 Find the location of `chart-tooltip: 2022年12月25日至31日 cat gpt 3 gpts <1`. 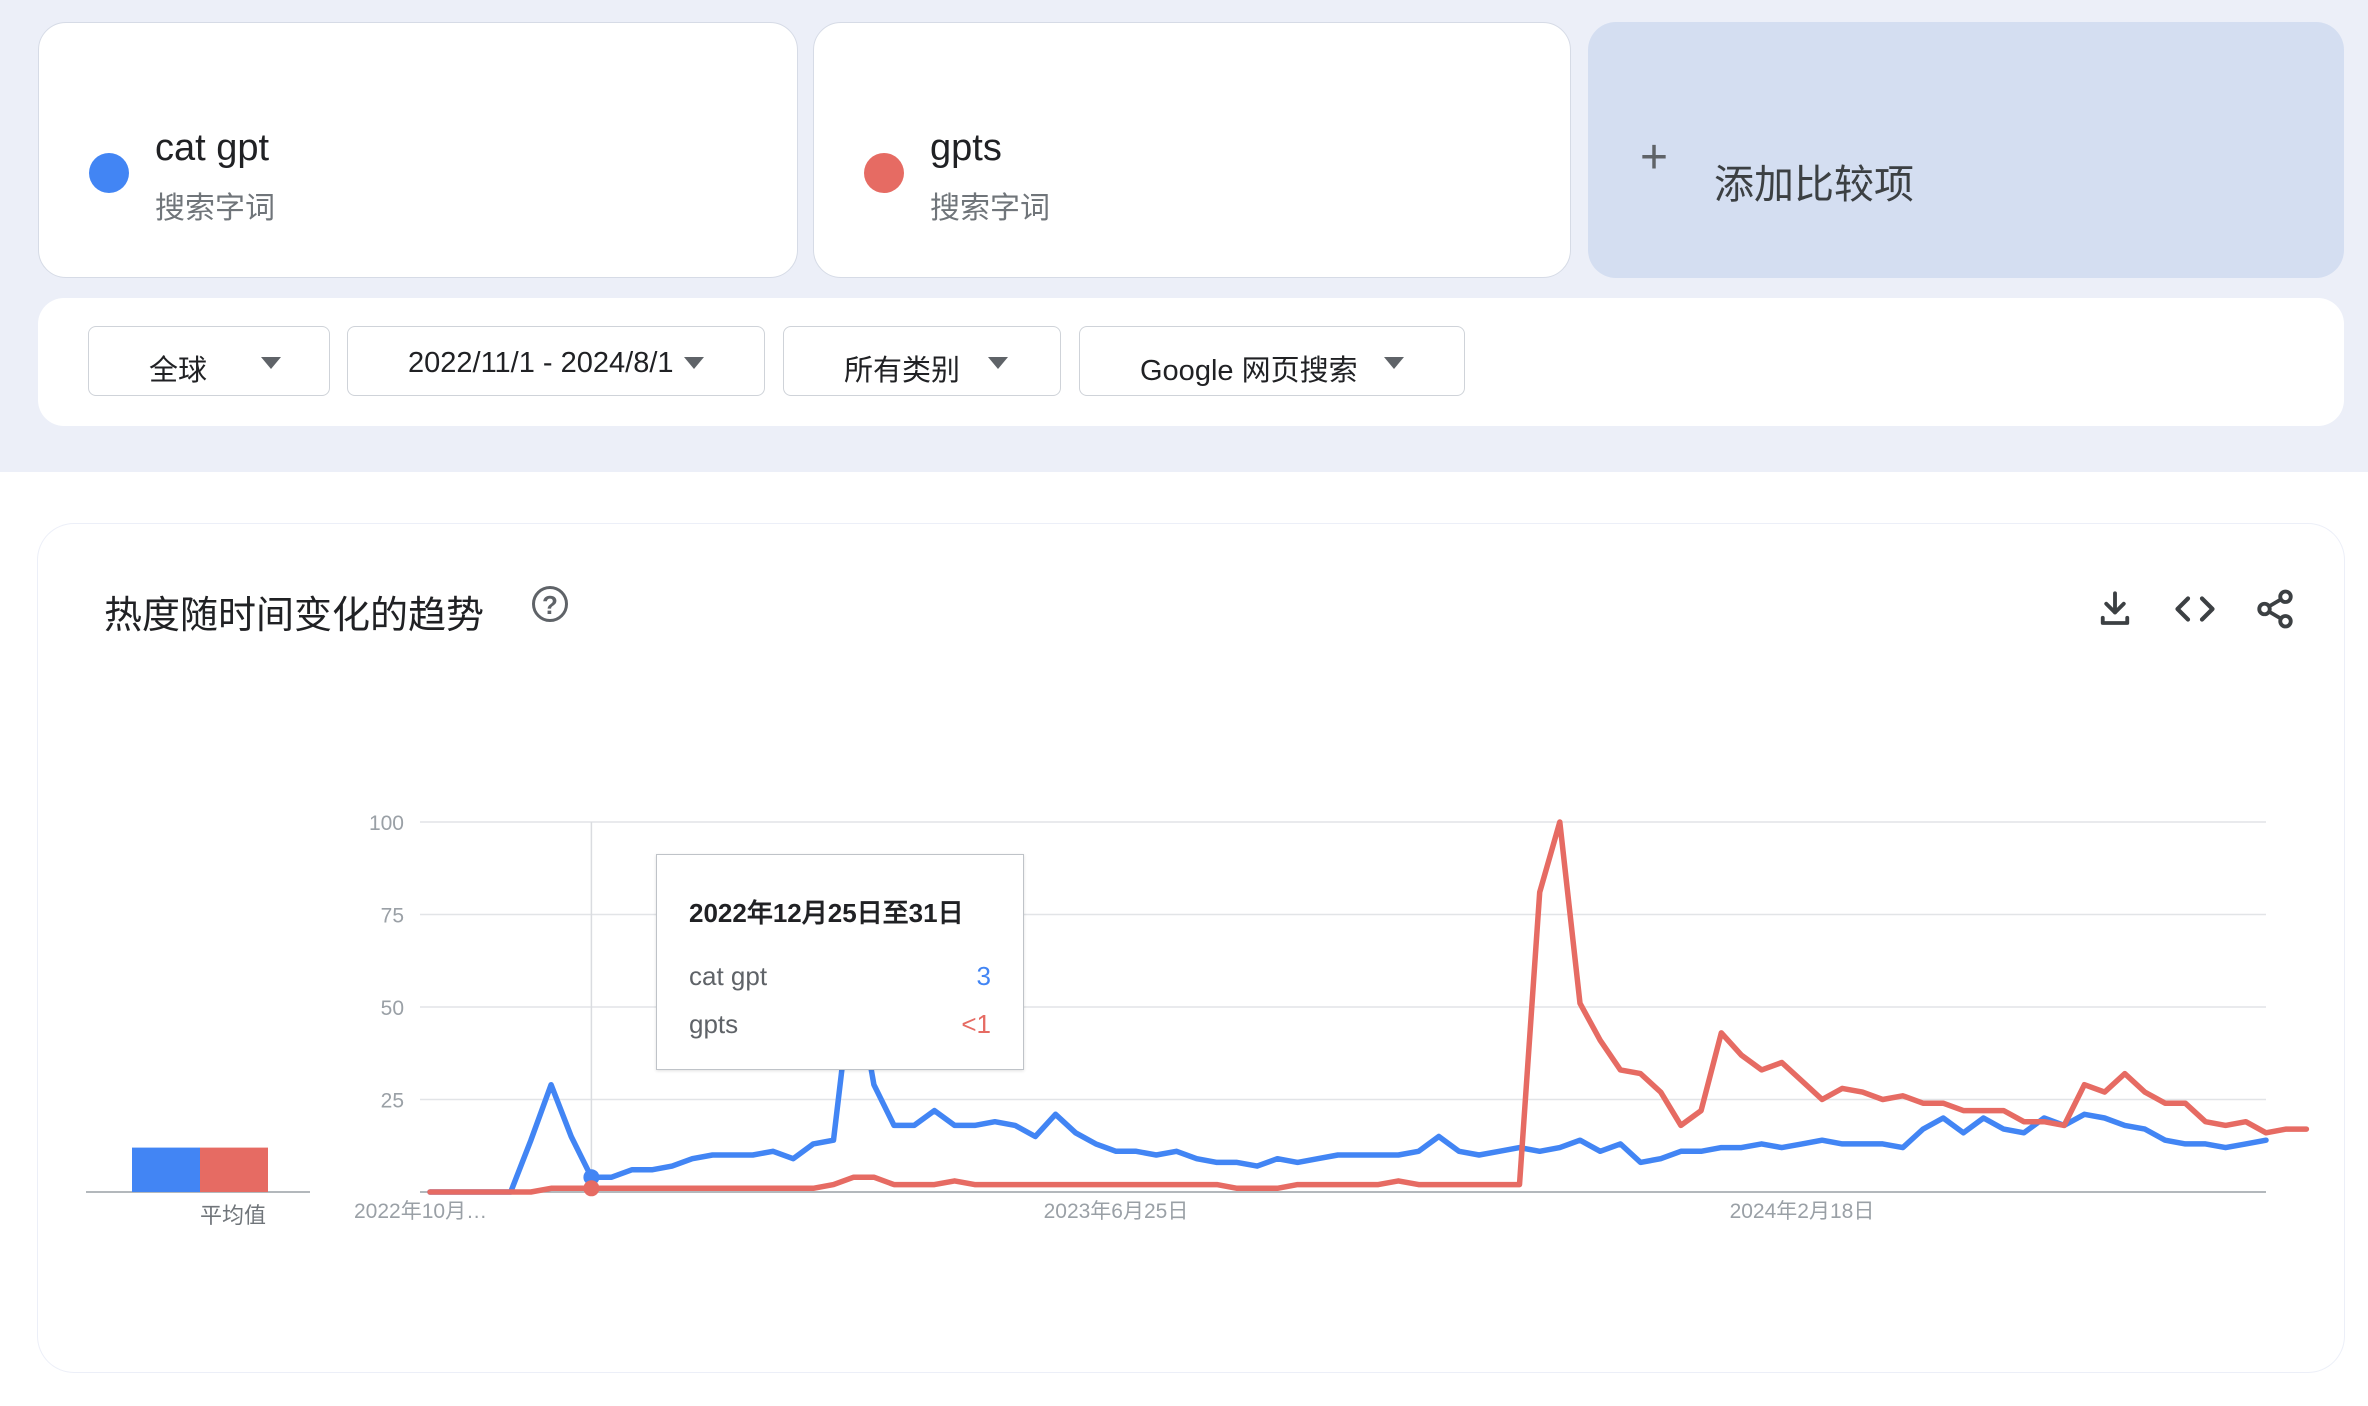

chart-tooltip: 2022年12月25日至31日 cat gpt 3 gpts <1 is located at coordinates (840, 962).